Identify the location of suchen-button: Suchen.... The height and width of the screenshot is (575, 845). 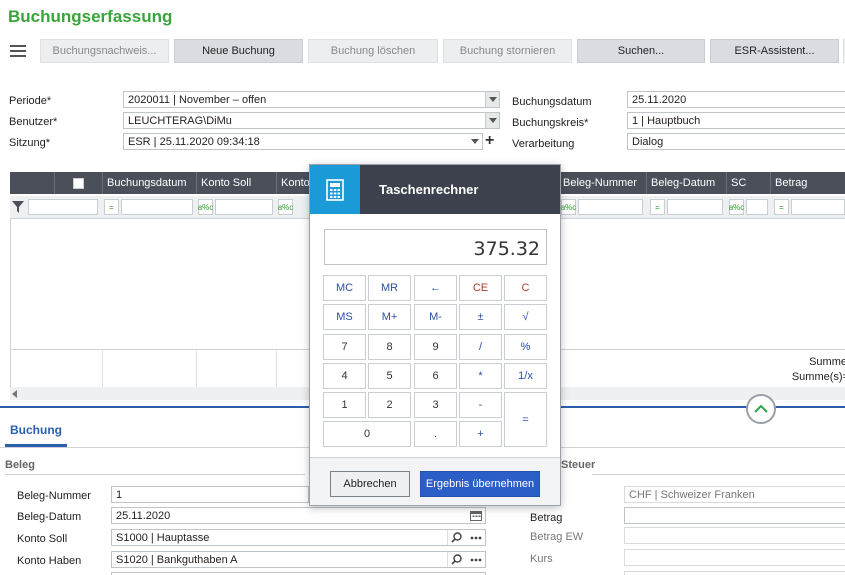
(641, 51).